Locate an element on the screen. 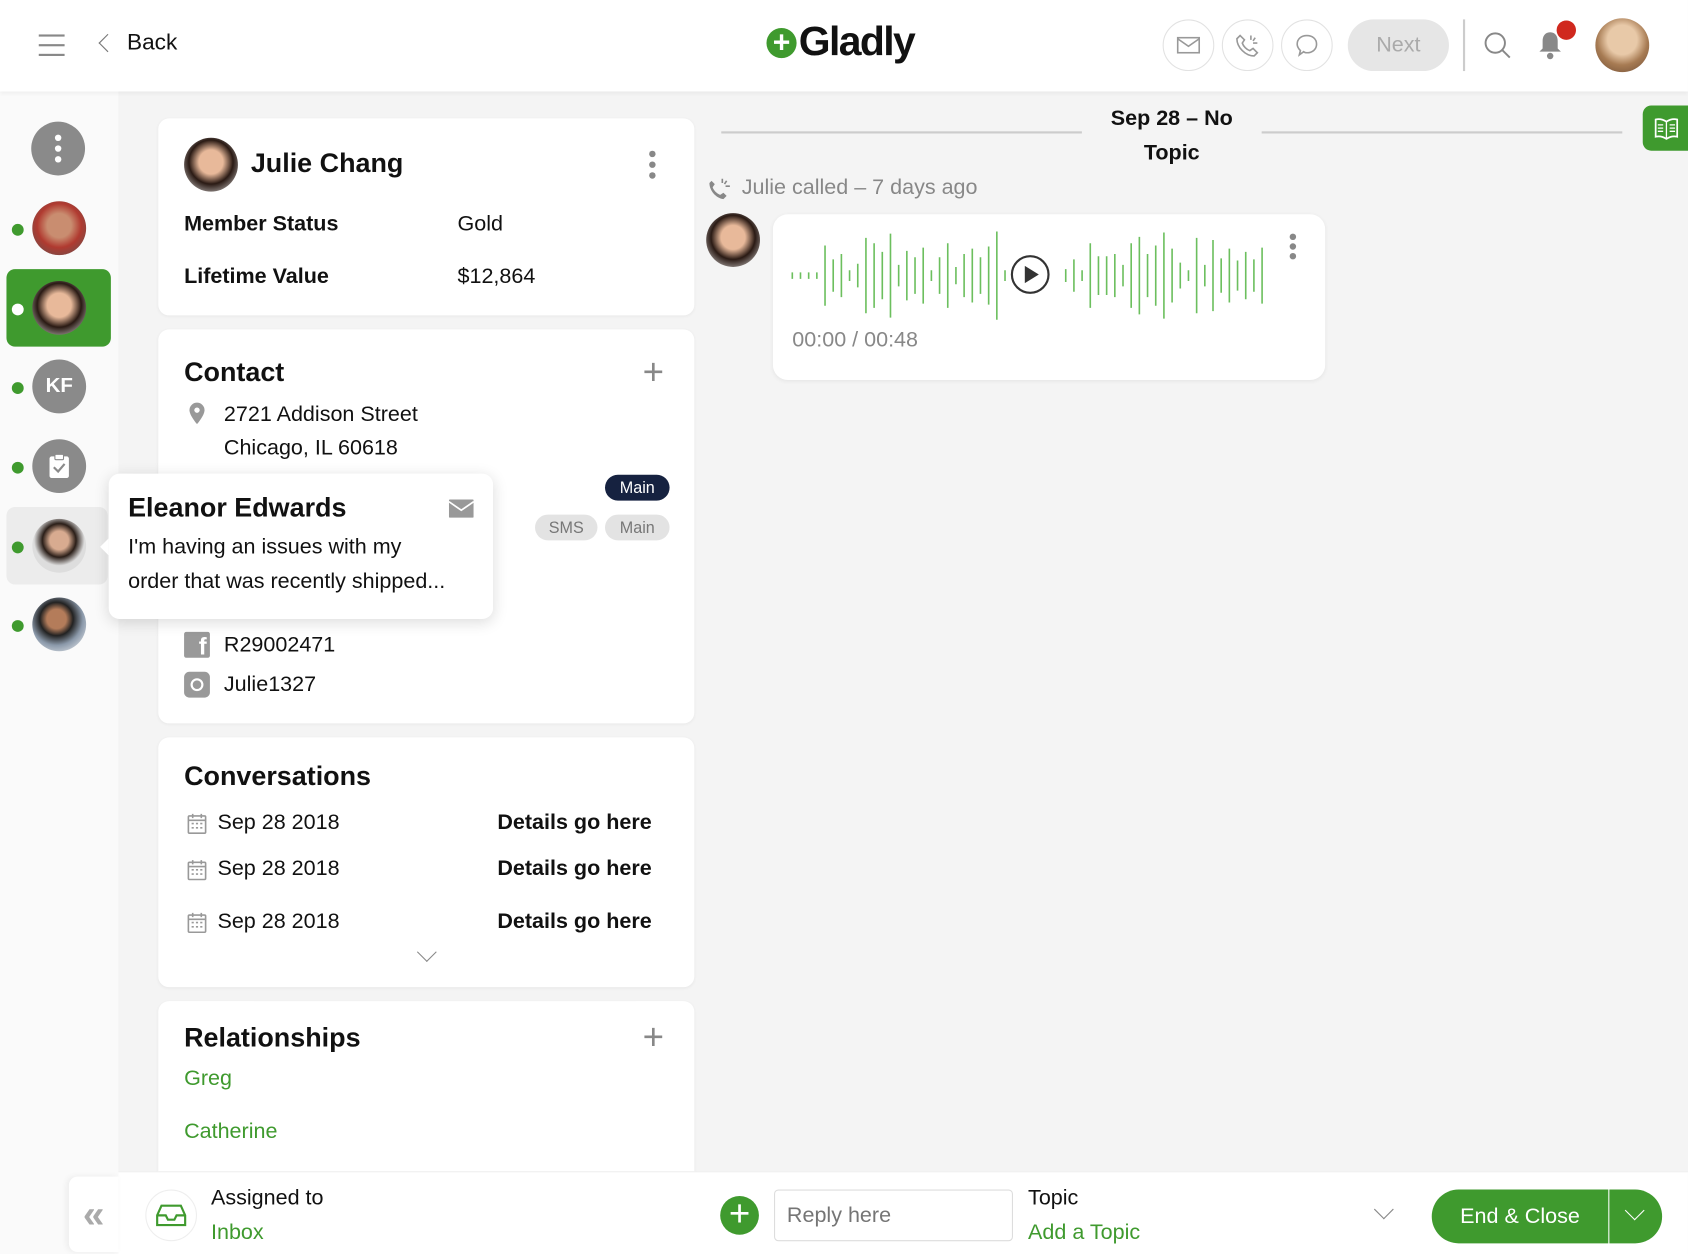 The image size is (1688, 1254). notification-dot is located at coordinates (1566, 30).